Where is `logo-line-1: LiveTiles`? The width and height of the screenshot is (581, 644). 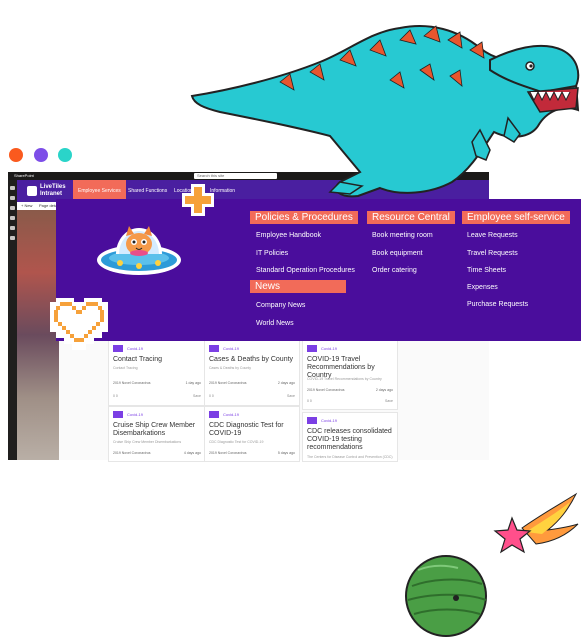
logo-line-1: LiveTiles is located at coordinates (53, 187).